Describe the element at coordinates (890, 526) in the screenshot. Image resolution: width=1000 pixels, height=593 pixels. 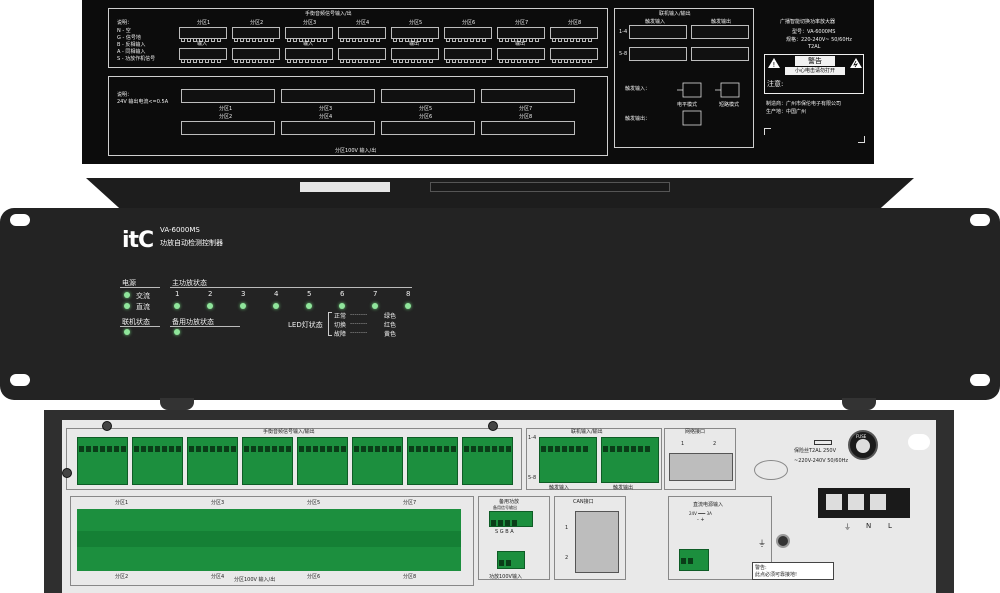
I see `terminal-label: L` at that location.